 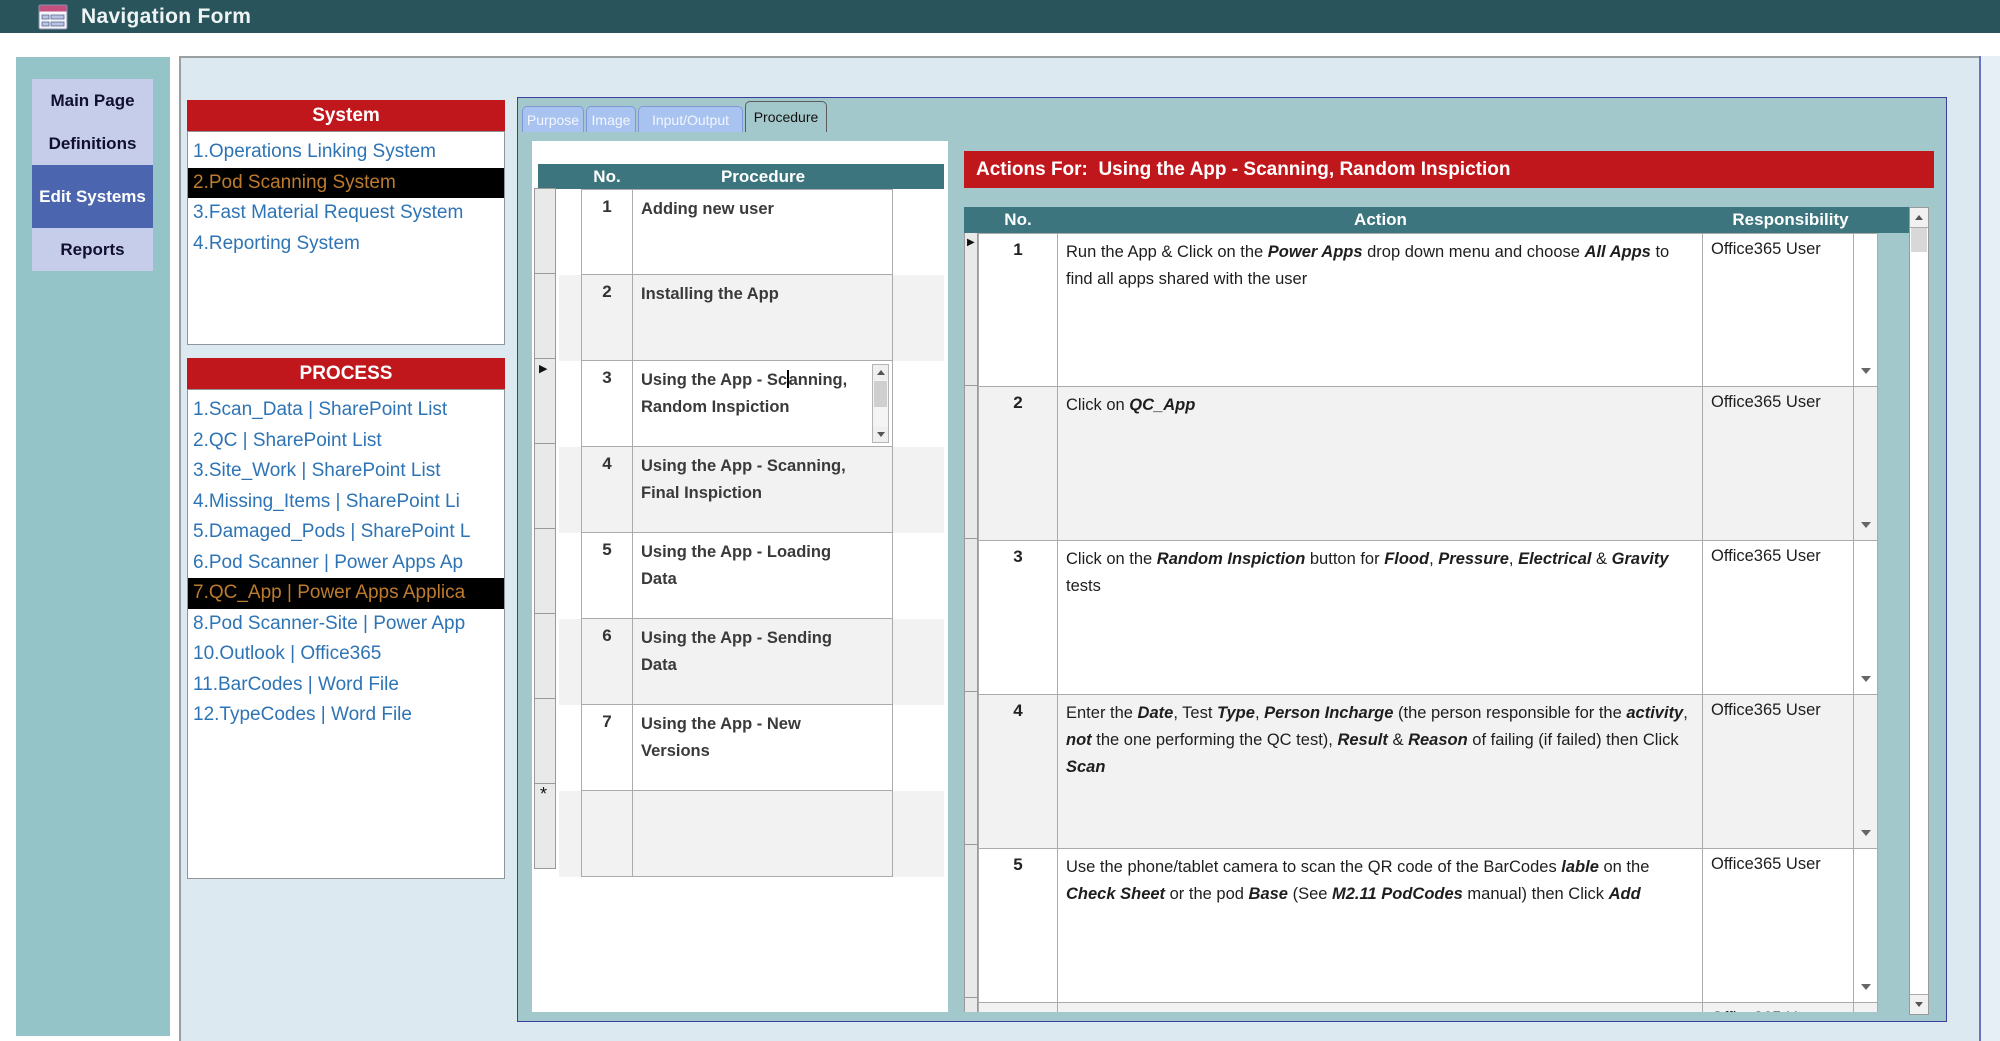 I want to click on procedure-no-cell: 5, so click(x=607, y=576).